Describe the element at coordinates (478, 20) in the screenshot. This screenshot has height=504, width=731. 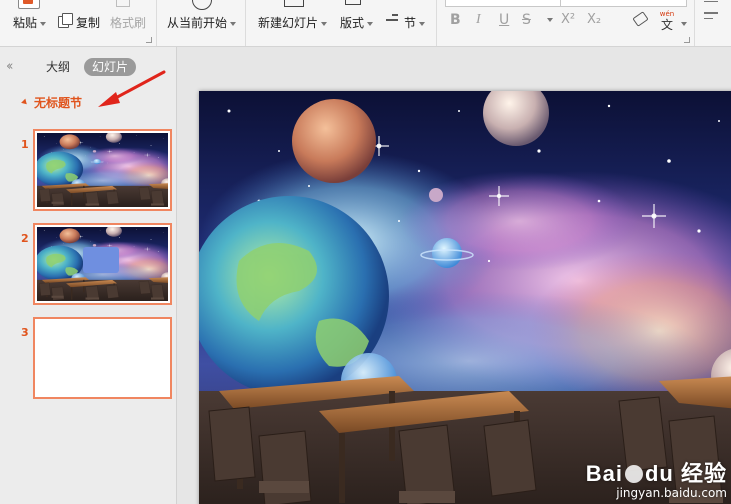
I see `italic-button: I` at that location.